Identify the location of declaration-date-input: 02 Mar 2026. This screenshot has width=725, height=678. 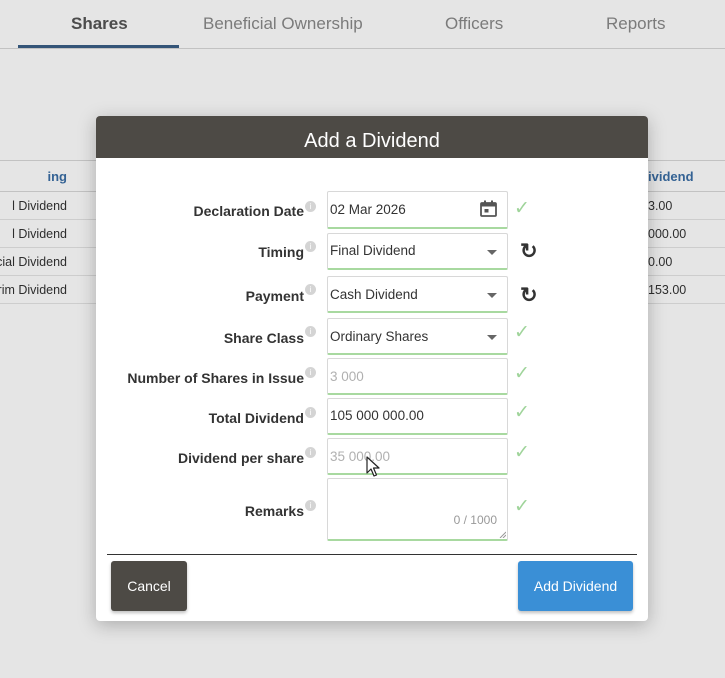
(417, 210).